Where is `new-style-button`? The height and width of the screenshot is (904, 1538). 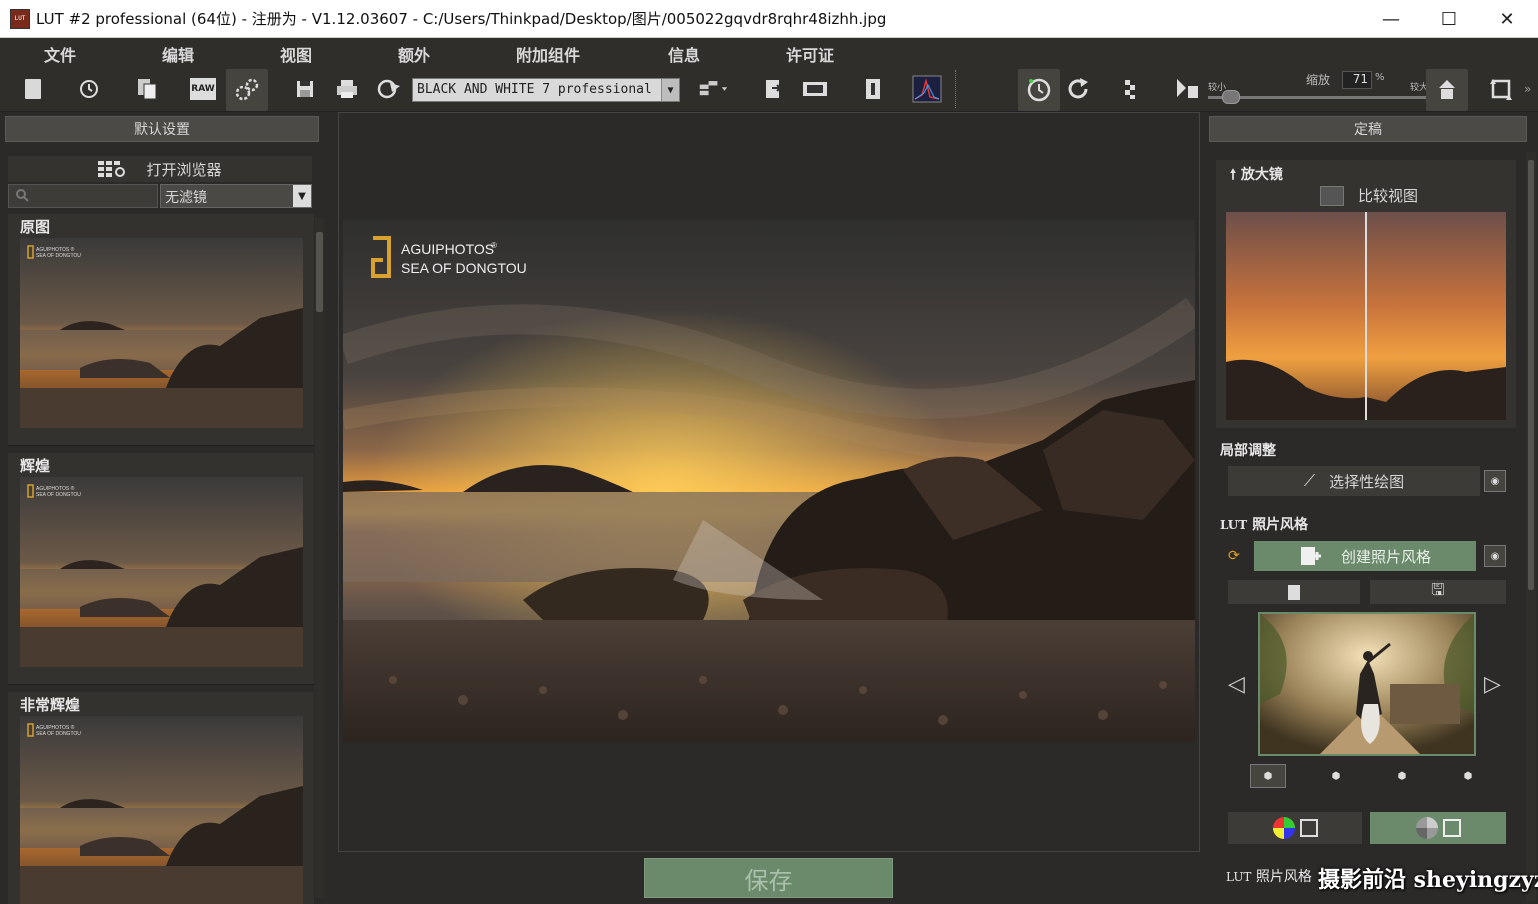 new-style-button is located at coordinates (1294, 592).